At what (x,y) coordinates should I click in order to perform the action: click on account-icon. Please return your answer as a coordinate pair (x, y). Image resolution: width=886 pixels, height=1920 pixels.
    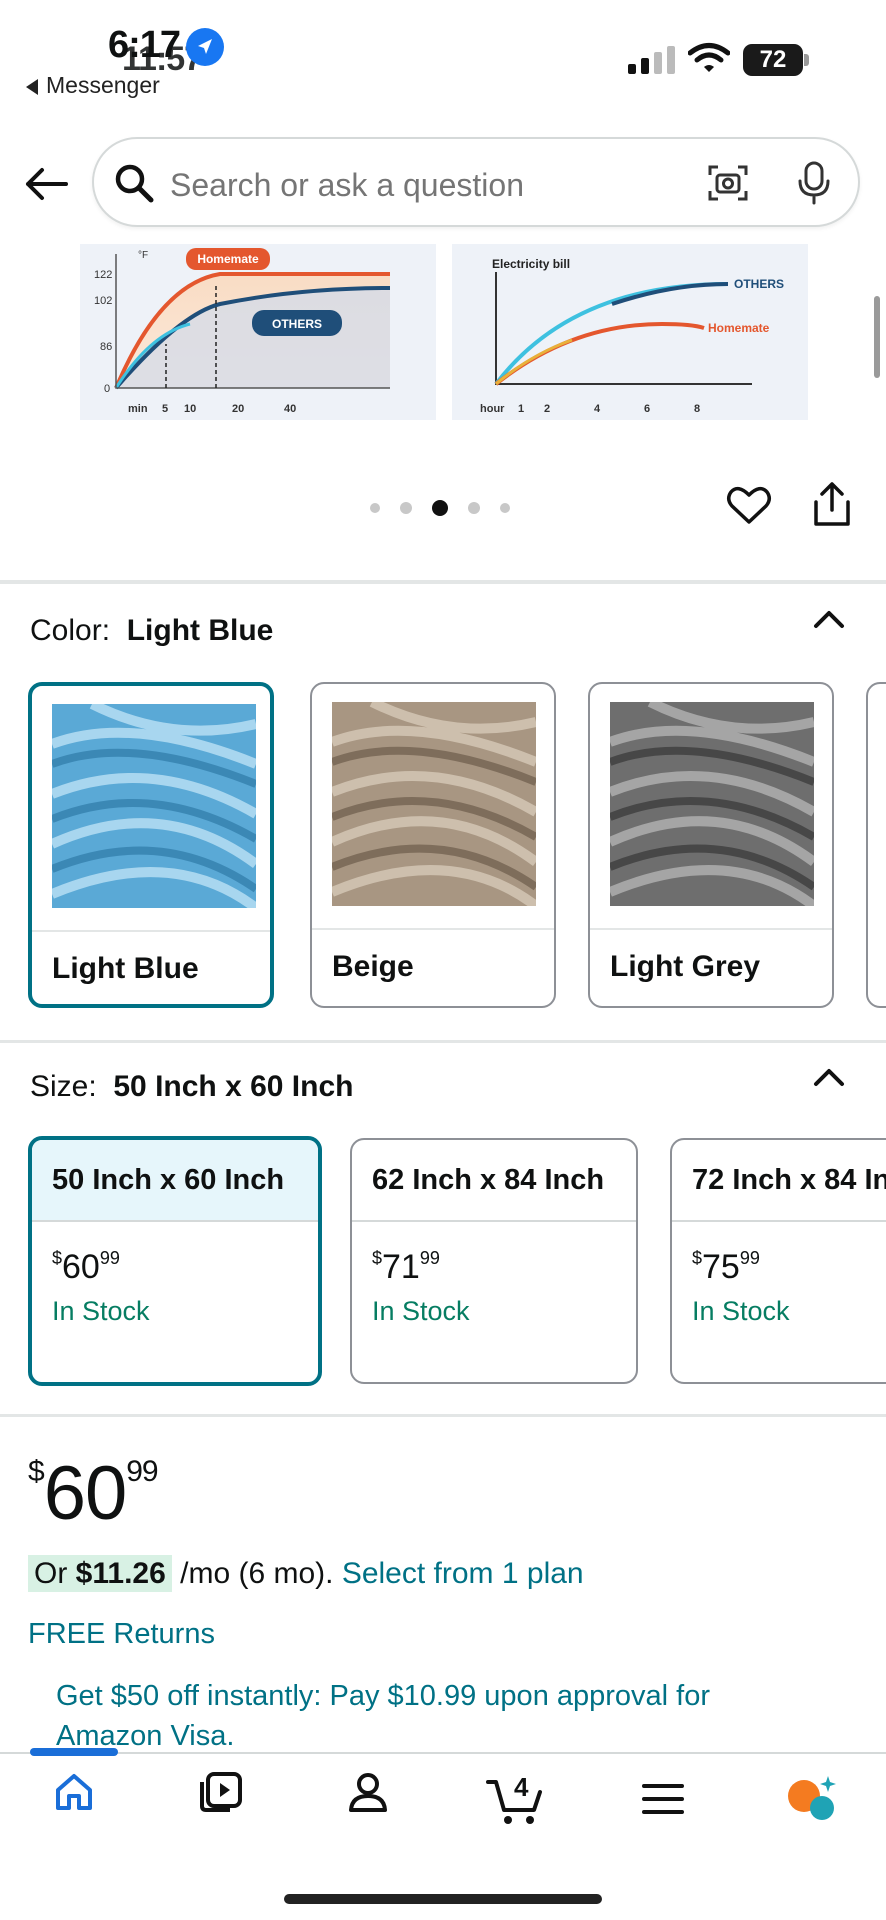
    Looking at the image, I should click on (368, 1794).